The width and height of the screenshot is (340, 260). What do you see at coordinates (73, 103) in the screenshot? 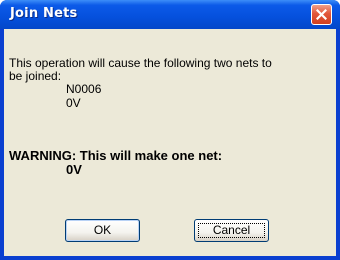
I see `net-name-2: 0V` at bounding box center [73, 103].